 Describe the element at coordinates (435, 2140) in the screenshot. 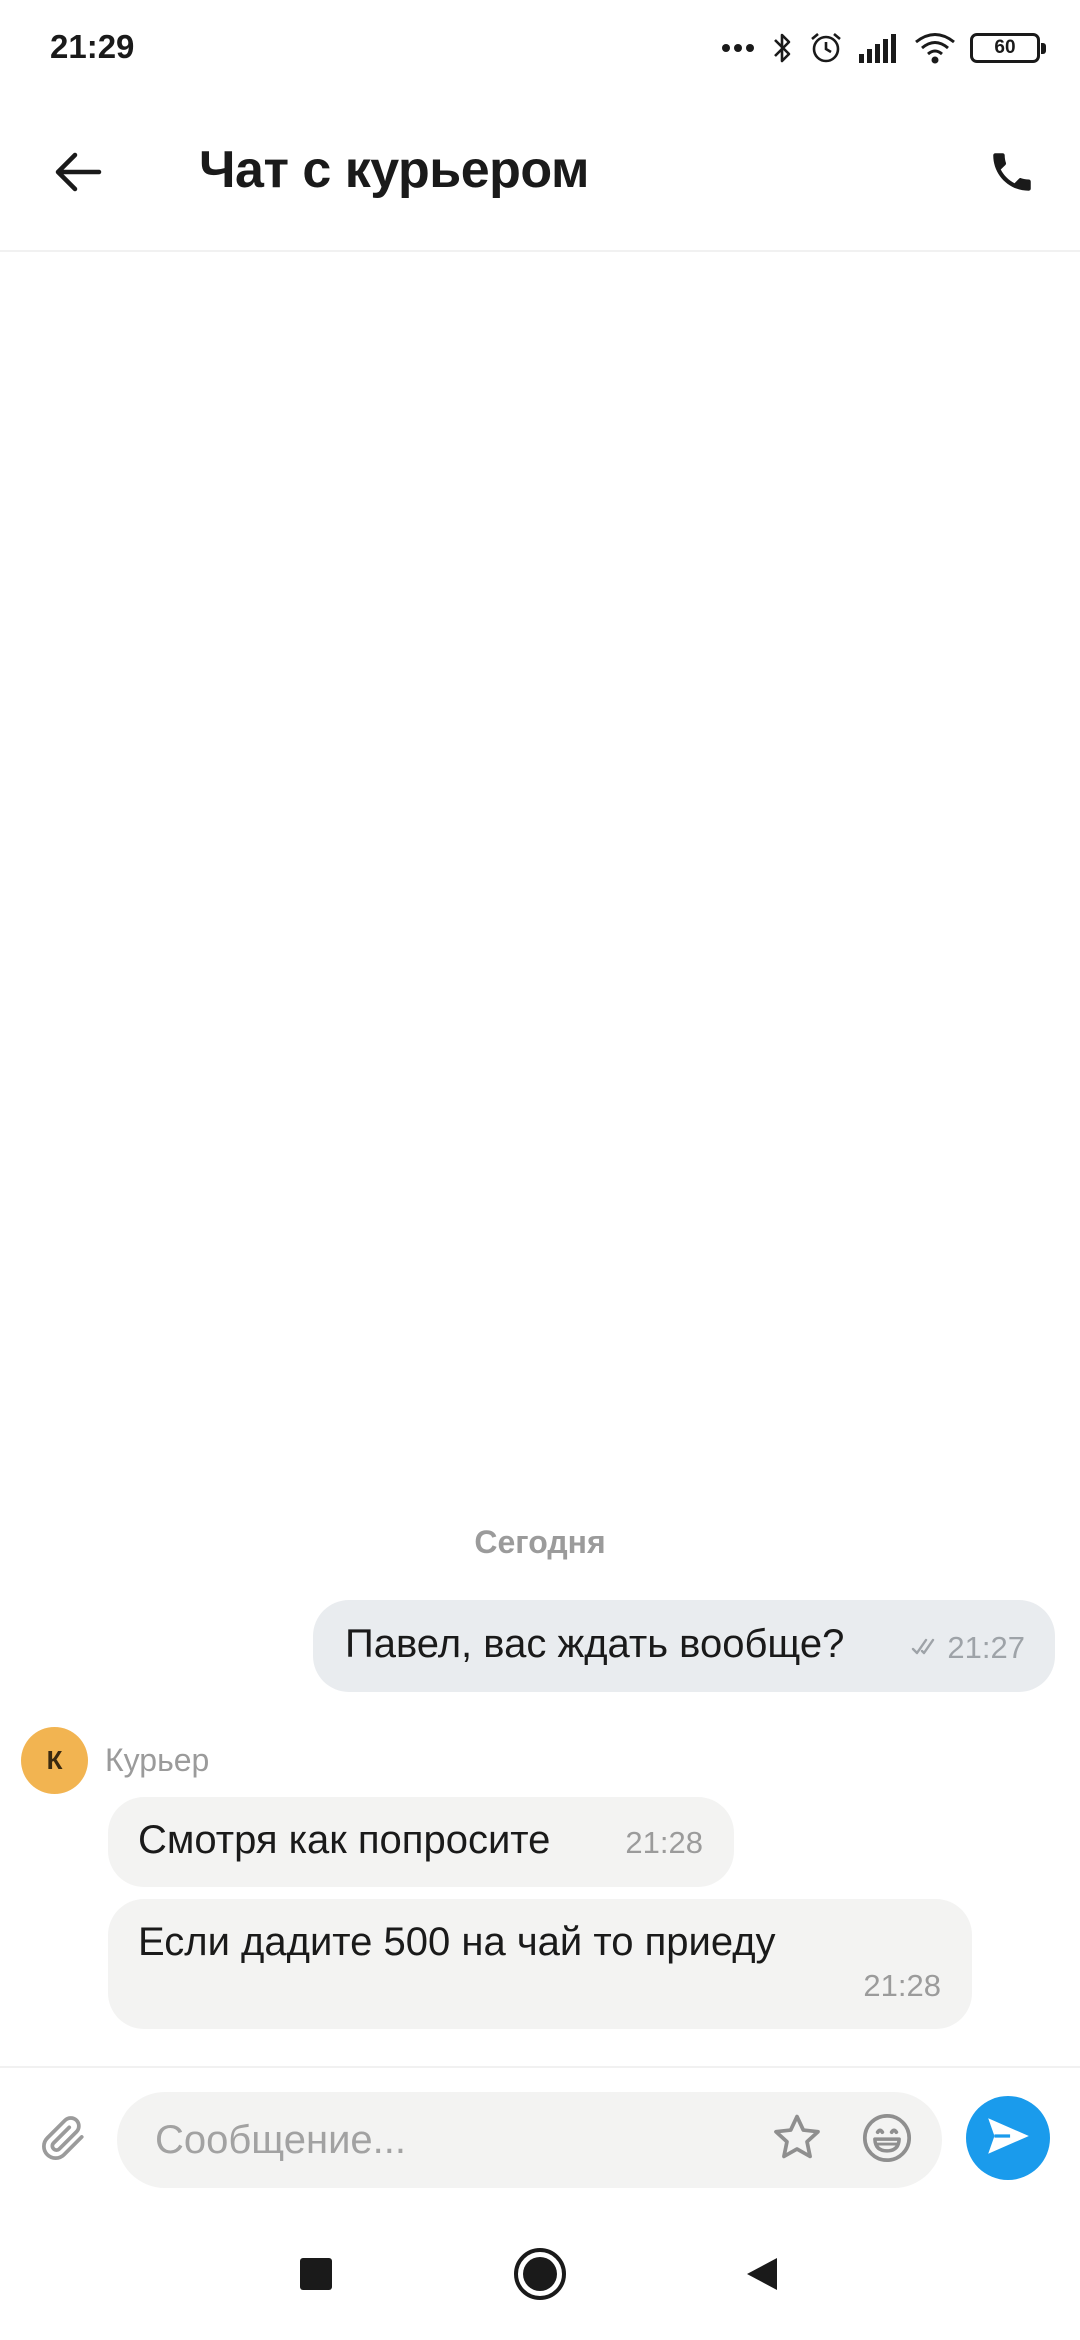

I see `message-input` at that location.